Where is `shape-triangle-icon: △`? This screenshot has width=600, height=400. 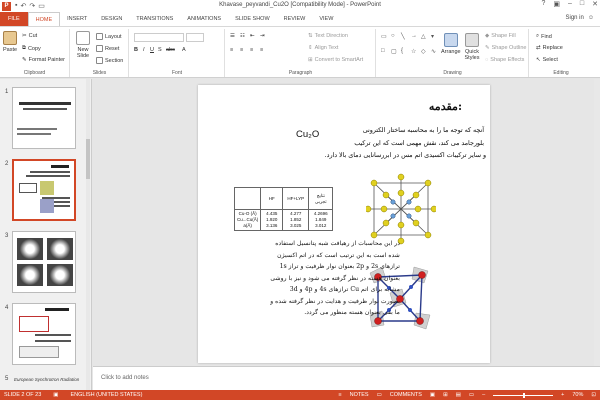
shape-triangle-icon: △ is located at coordinates (425, 40).